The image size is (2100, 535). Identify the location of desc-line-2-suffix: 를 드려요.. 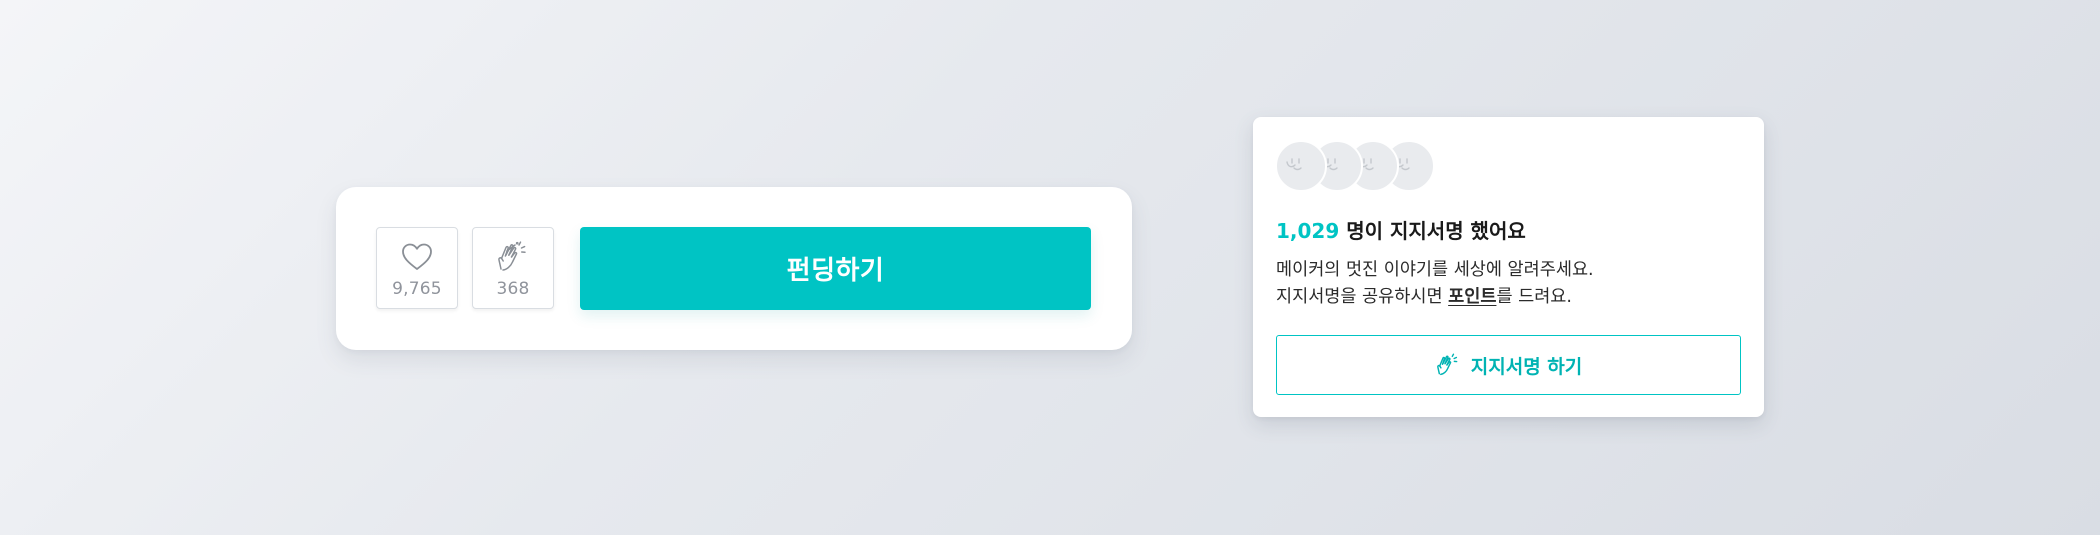
(1534, 297).